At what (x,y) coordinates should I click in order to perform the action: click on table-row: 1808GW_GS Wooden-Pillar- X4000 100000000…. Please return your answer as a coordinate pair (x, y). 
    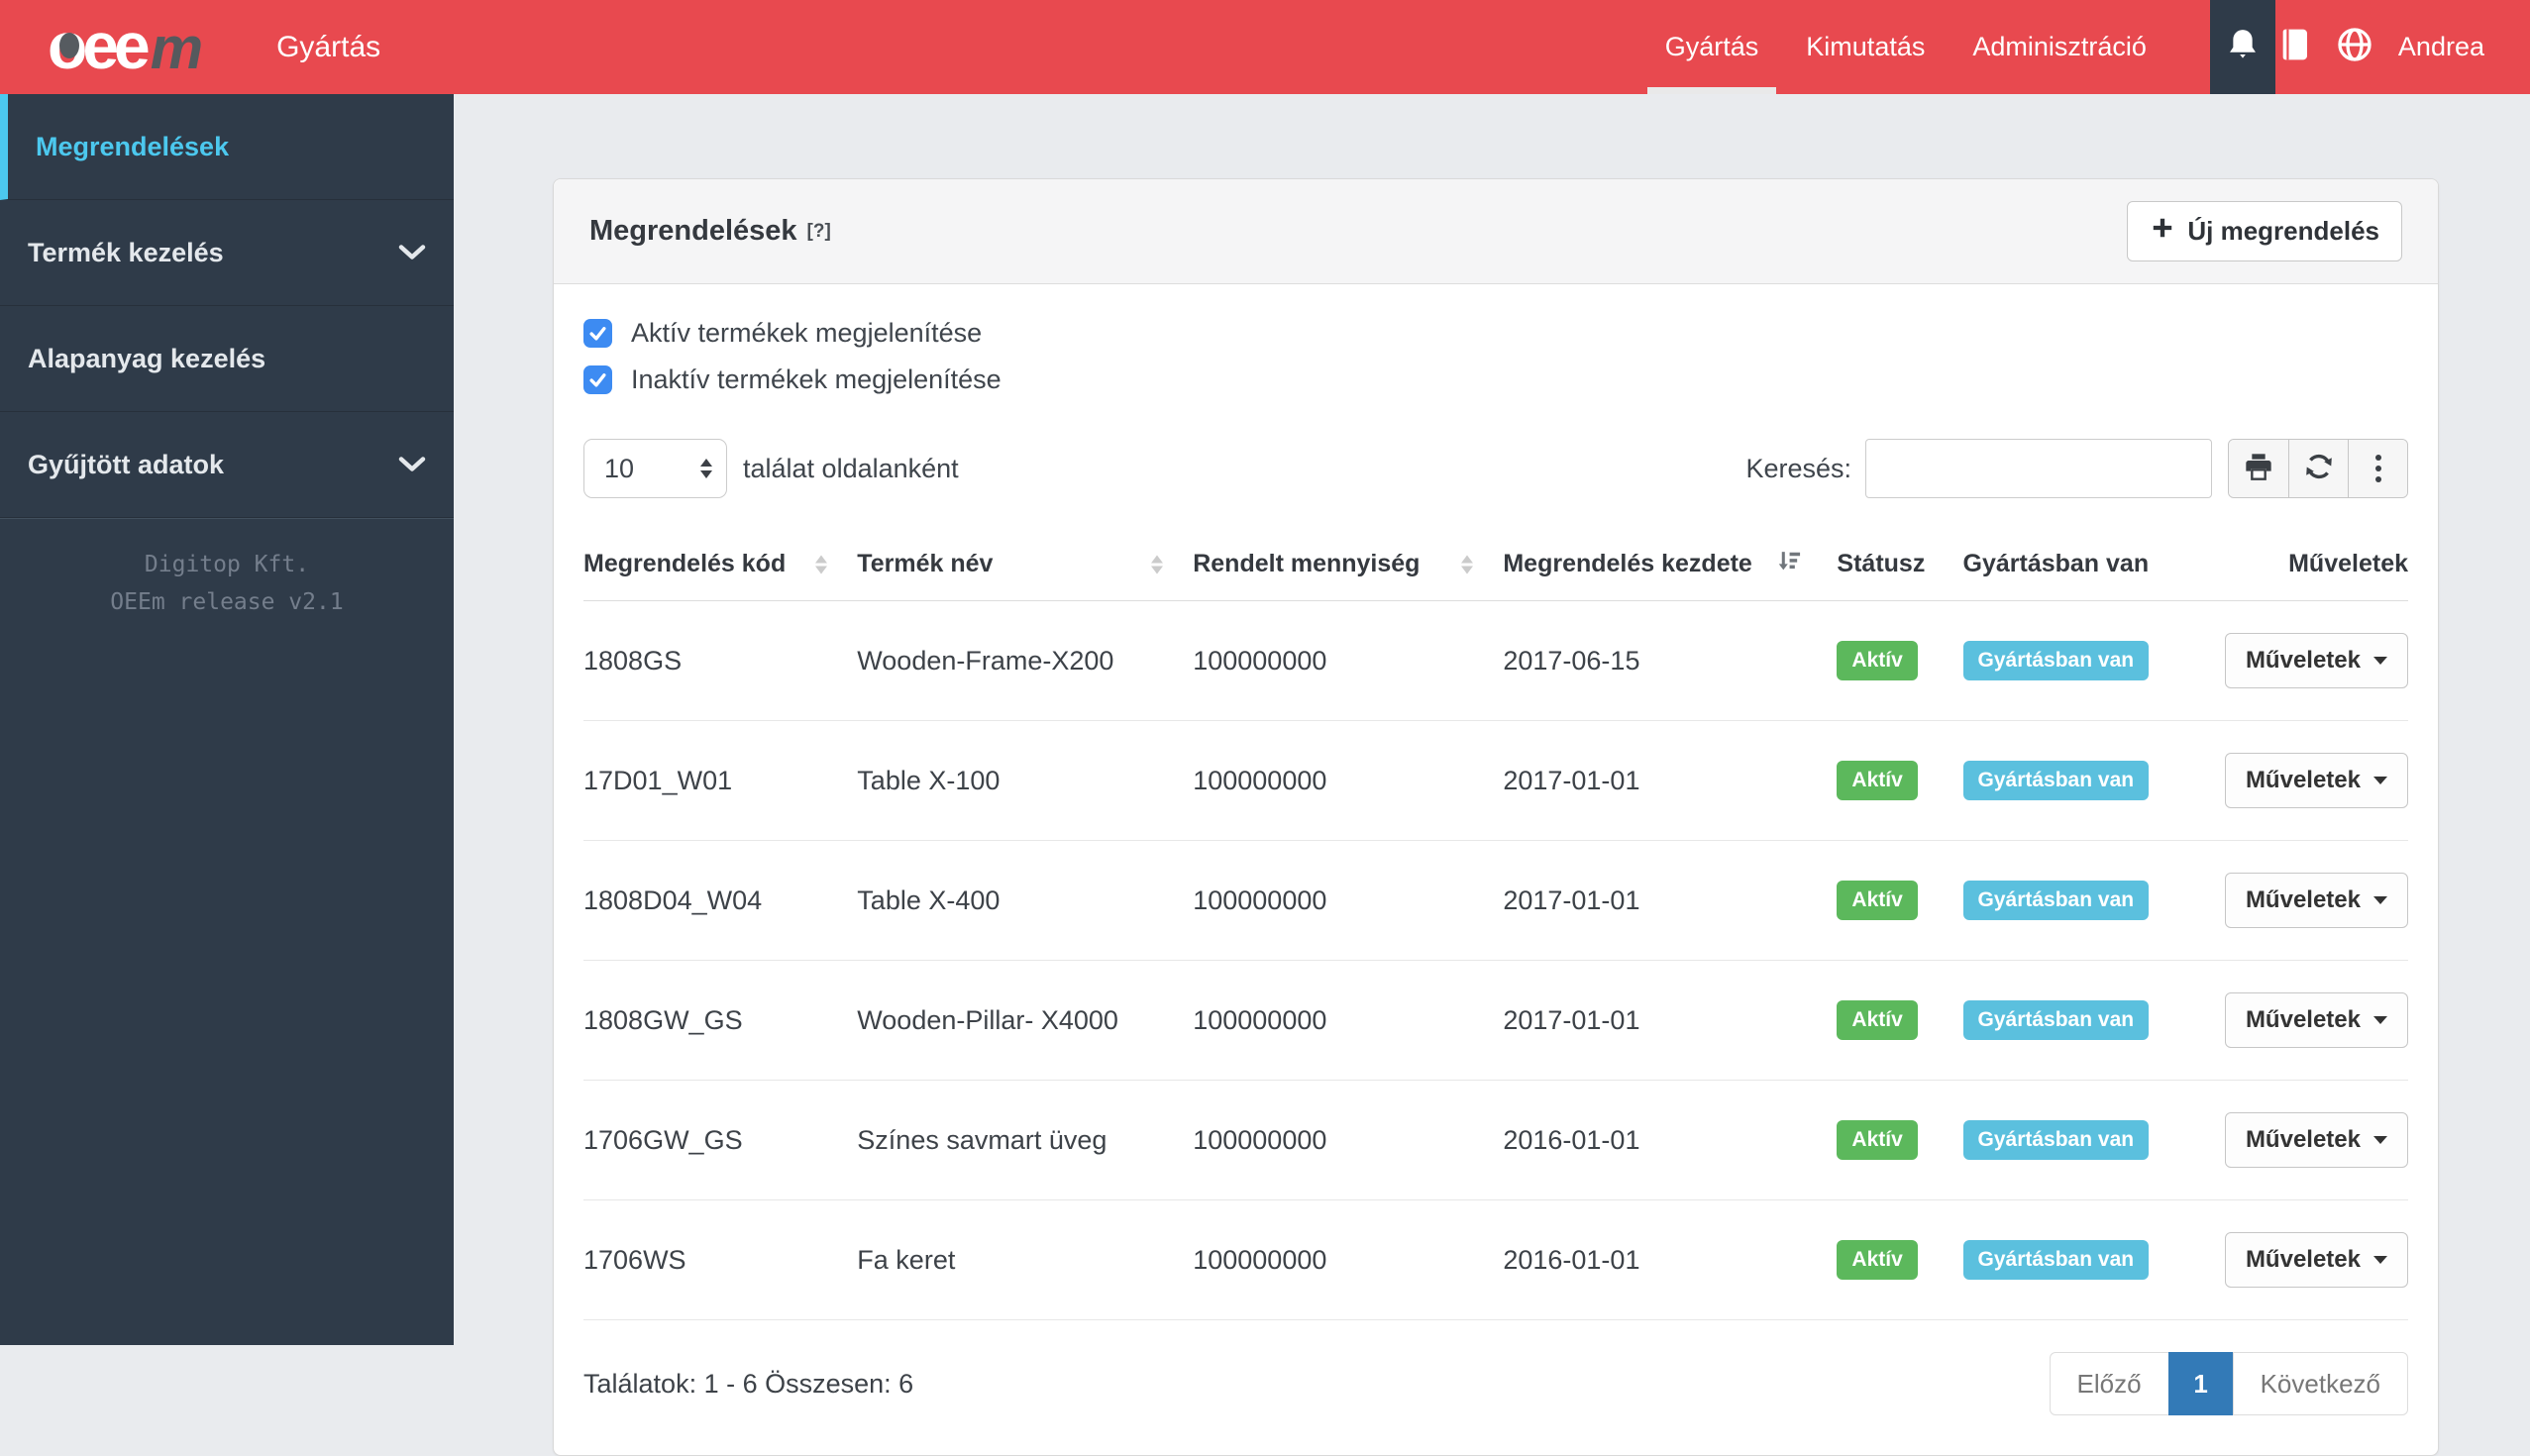
    Looking at the image, I should click on (1495, 1021).